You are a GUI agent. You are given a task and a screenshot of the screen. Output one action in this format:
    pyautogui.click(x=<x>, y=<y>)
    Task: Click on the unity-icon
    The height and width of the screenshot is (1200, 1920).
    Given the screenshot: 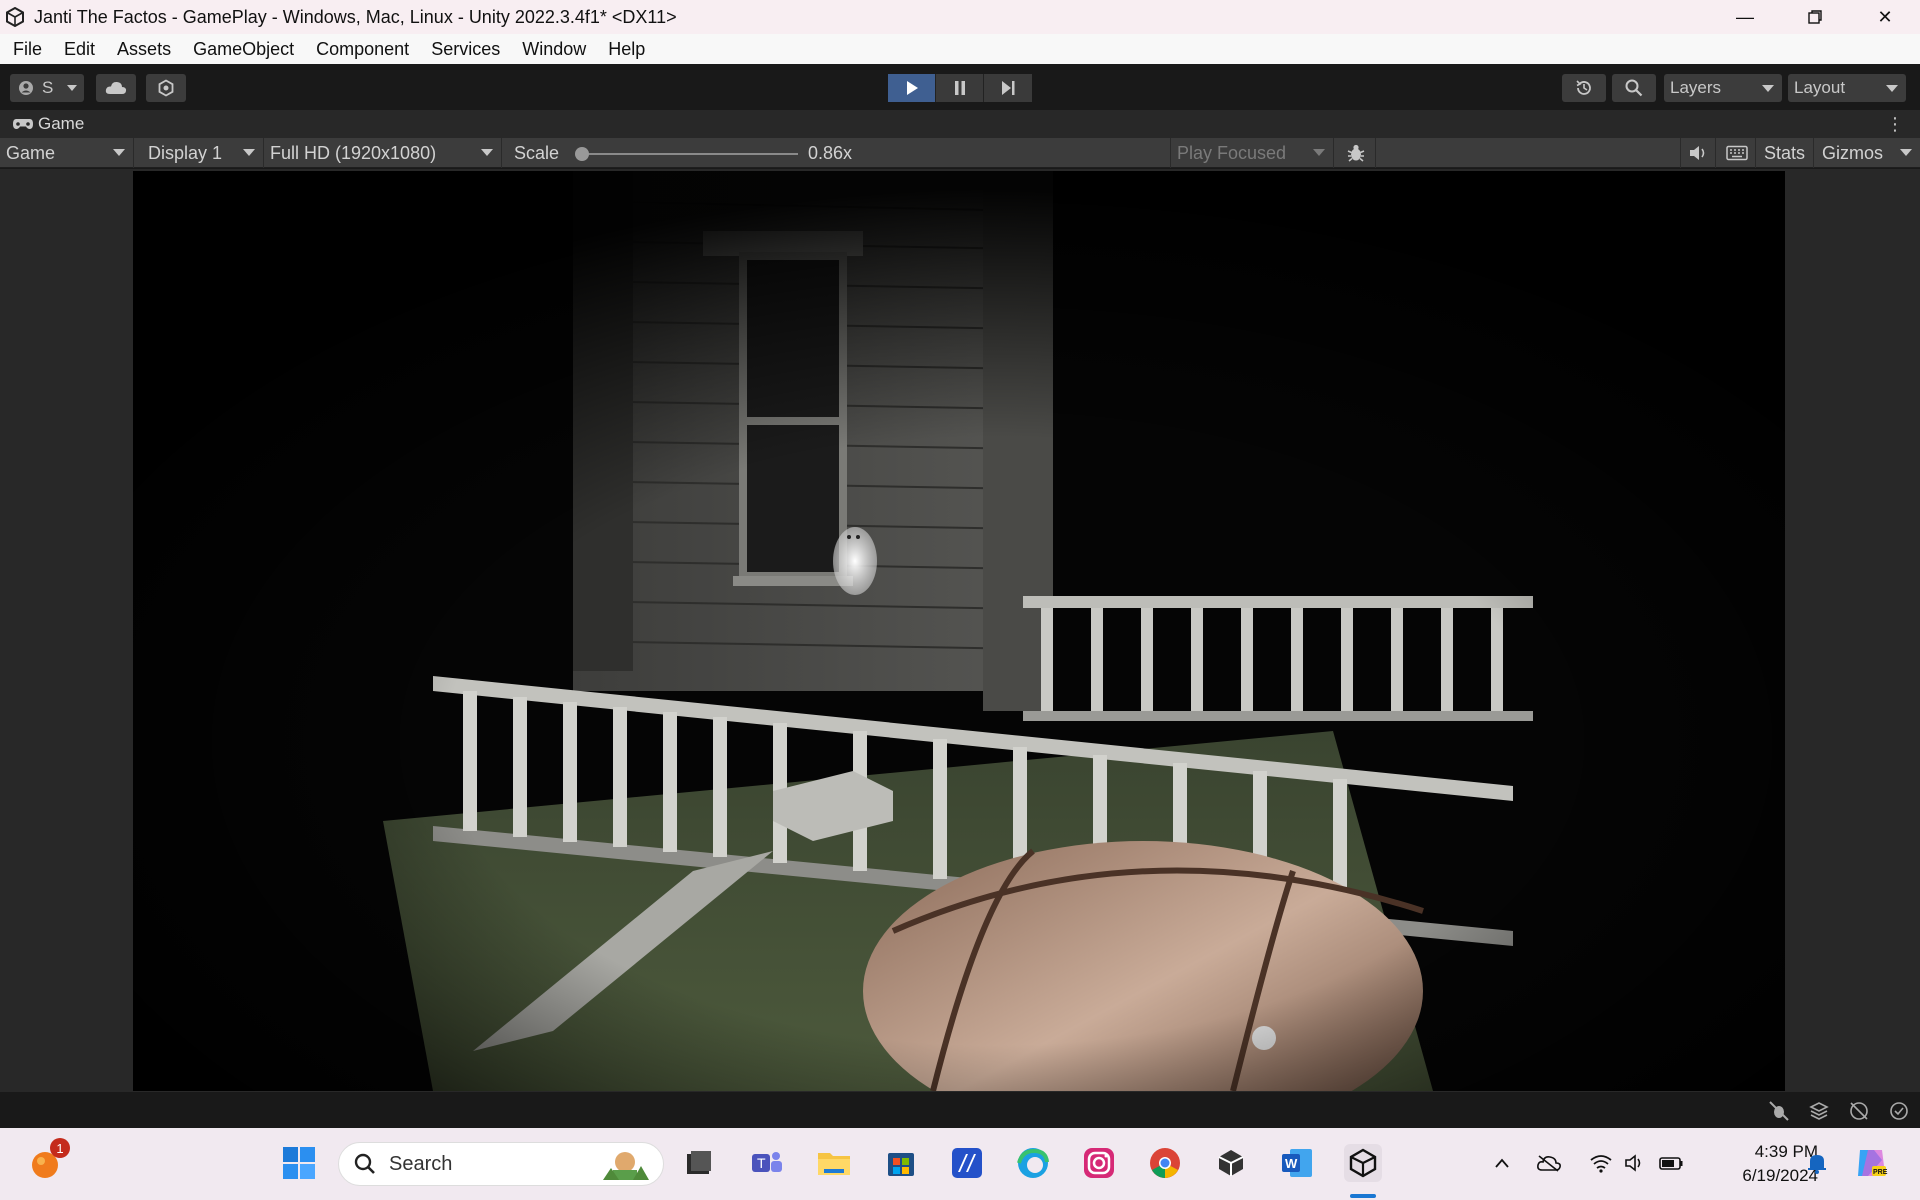 What is the action you would take?
    pyautogui.click(x=1363, y=1163)
    